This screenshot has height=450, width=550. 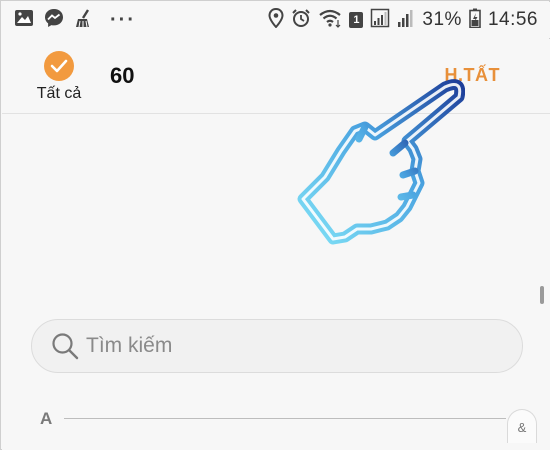 I want to click on location-icon, so click(x=276, y=20).